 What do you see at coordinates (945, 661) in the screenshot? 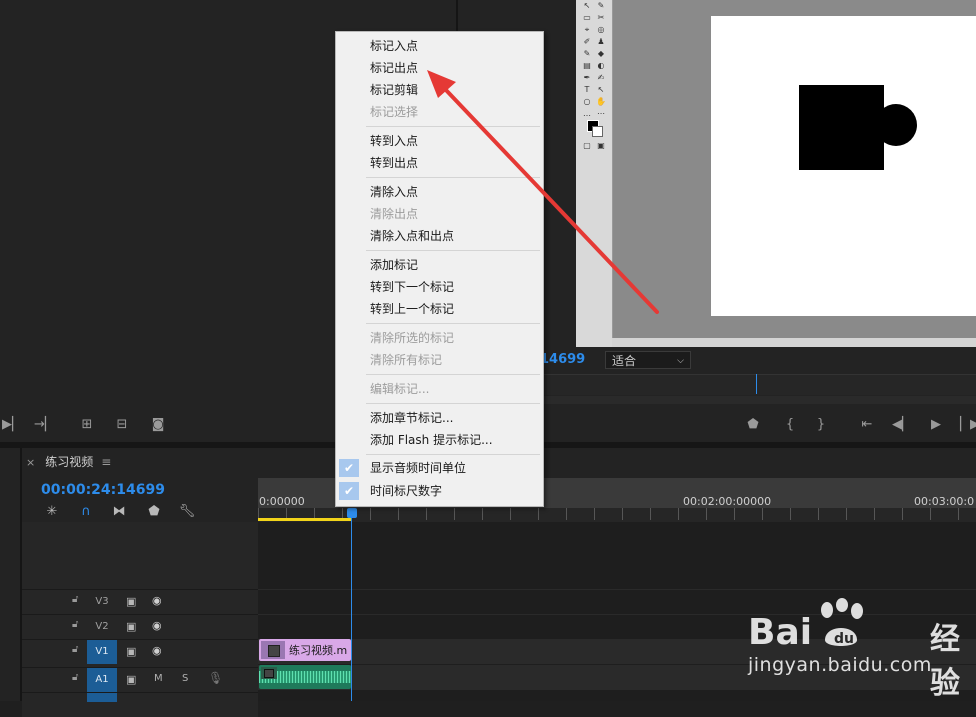
I see `watermark-brand-right: 经验` at bounding box center [945, 661].